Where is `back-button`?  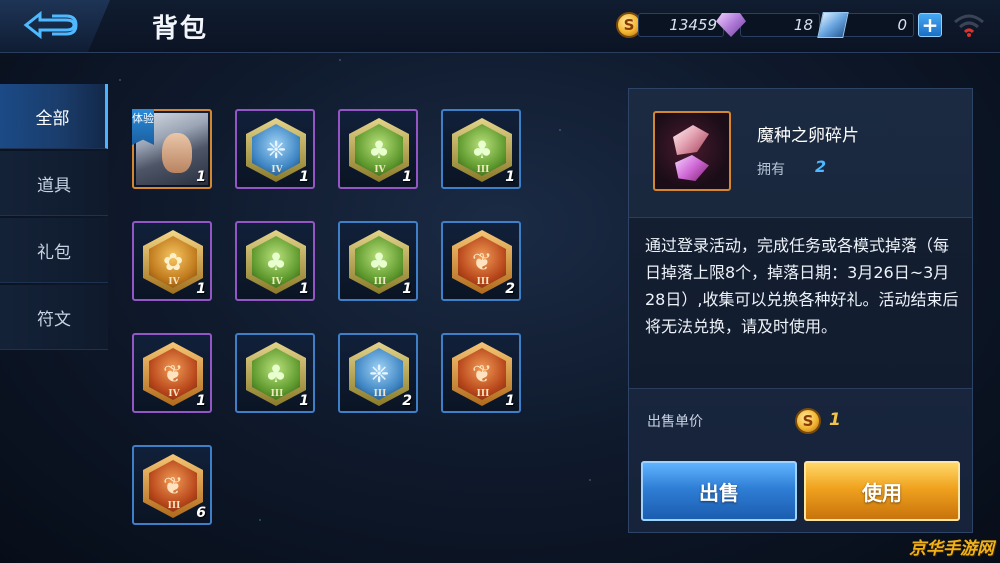
back-button is located at coordinates (55, 26).